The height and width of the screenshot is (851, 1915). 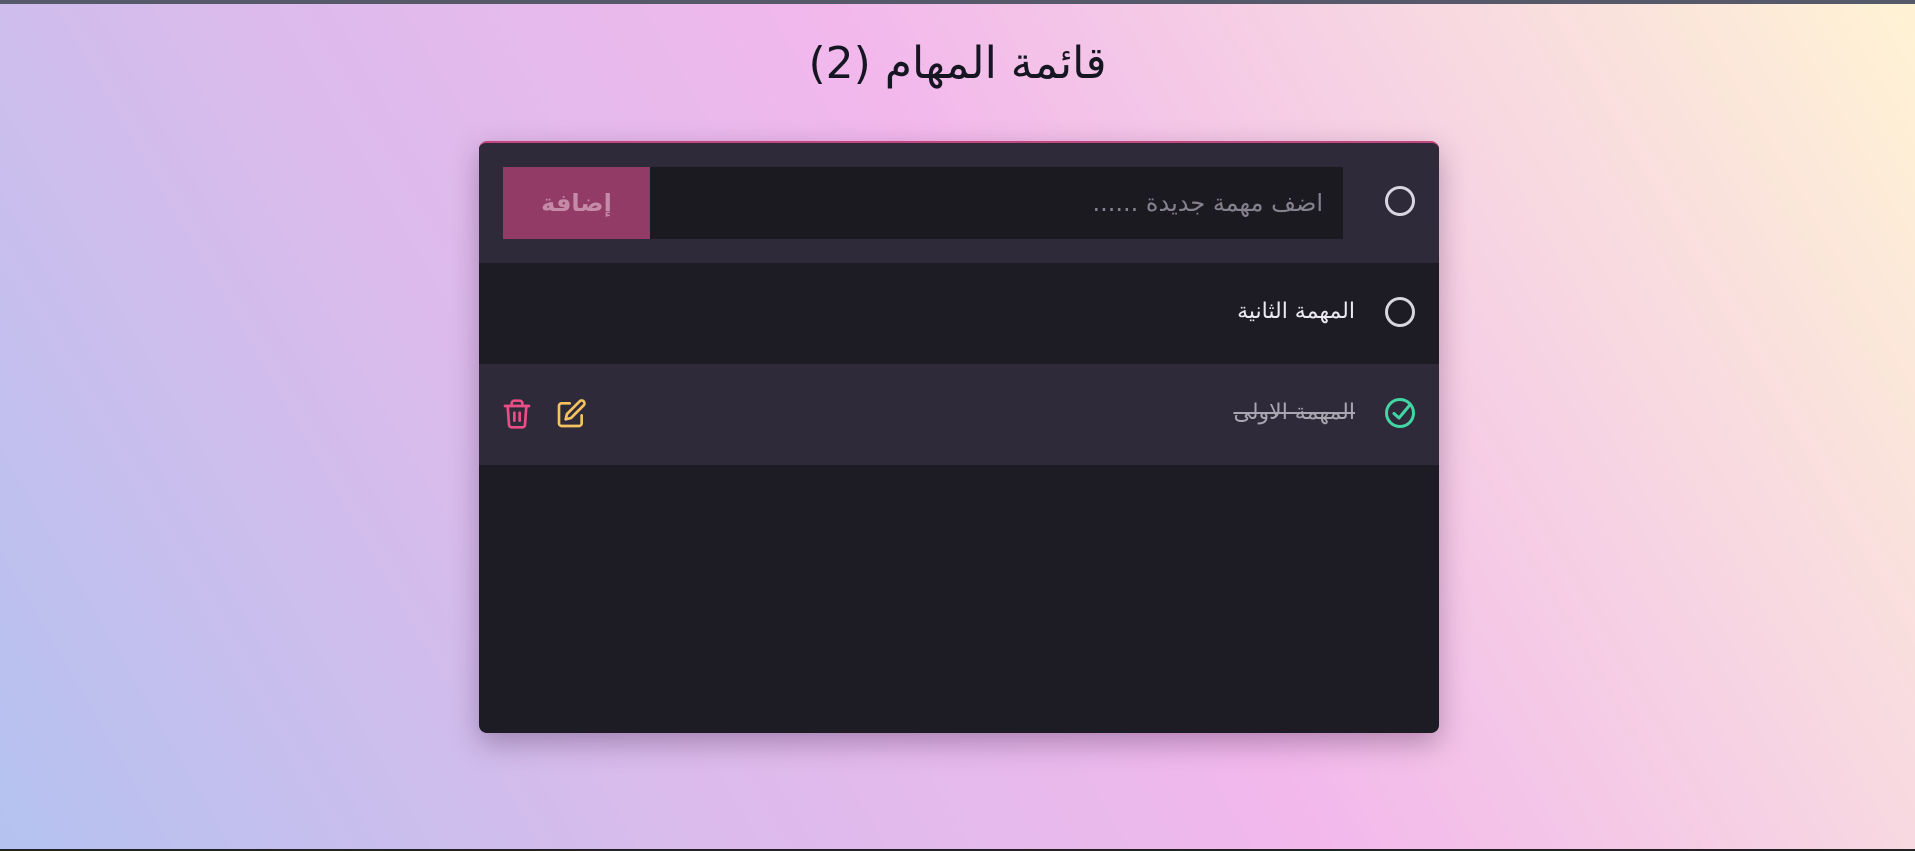 I want to click on trash-icon, so click(x=517, y=414).